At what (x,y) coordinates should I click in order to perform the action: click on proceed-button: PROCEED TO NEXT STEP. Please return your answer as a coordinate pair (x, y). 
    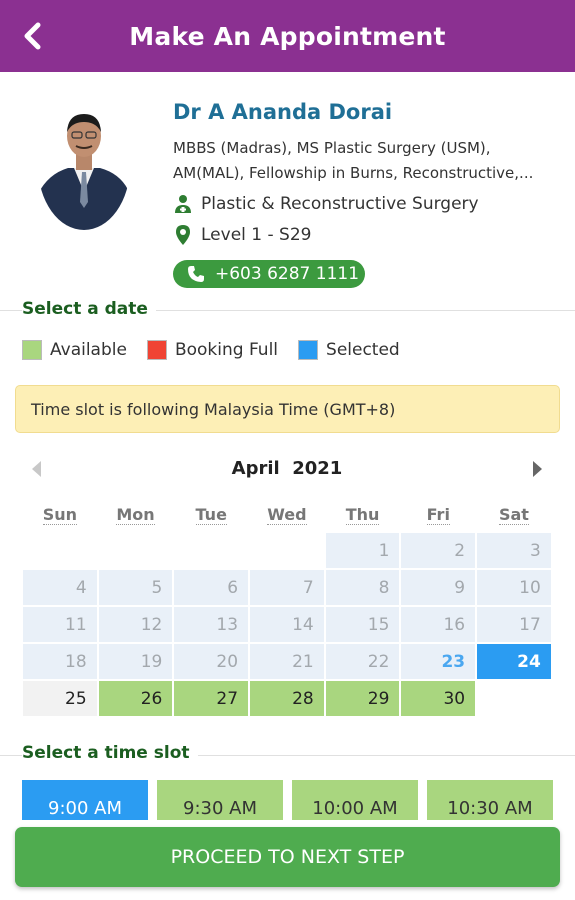
    Looking at the image, I should click on (287, 857).